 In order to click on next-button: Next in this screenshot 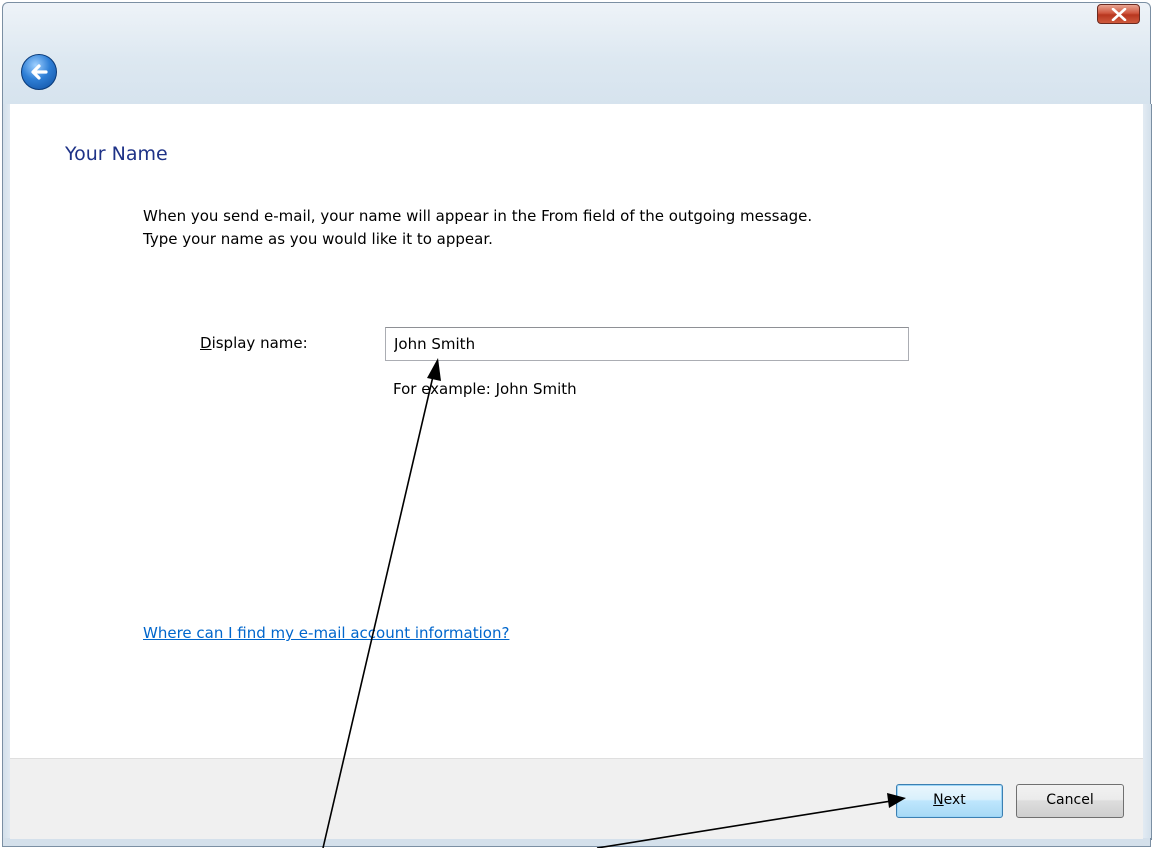, I will do `click(949, 801)`.